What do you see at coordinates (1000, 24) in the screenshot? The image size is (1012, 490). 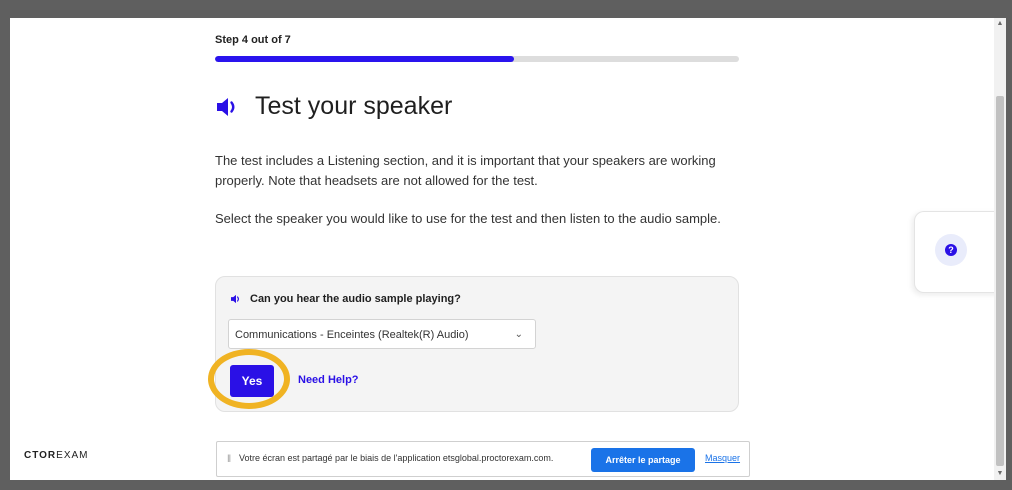 I see `scroll-up-icon: ▲` at bounding box center [1000, 24].